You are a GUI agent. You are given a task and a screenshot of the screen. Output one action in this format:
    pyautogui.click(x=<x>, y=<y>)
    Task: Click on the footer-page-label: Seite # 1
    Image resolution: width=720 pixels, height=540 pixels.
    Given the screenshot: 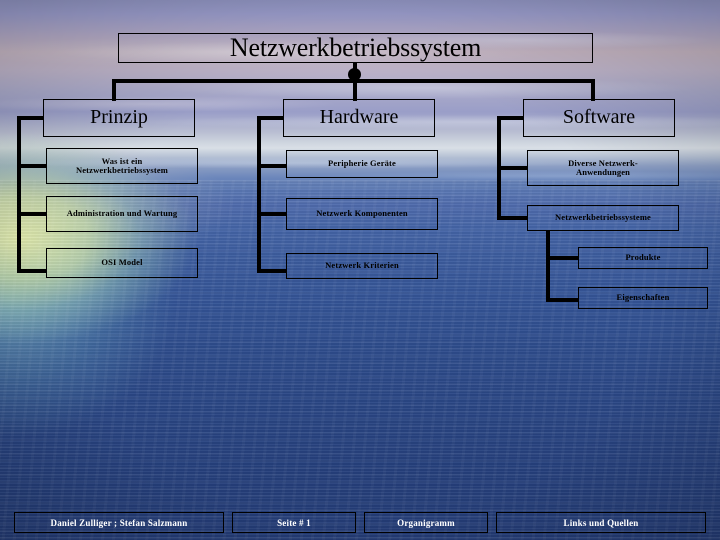 What is the action you would take?
    pyautogui.click(x=294, y=522)
    